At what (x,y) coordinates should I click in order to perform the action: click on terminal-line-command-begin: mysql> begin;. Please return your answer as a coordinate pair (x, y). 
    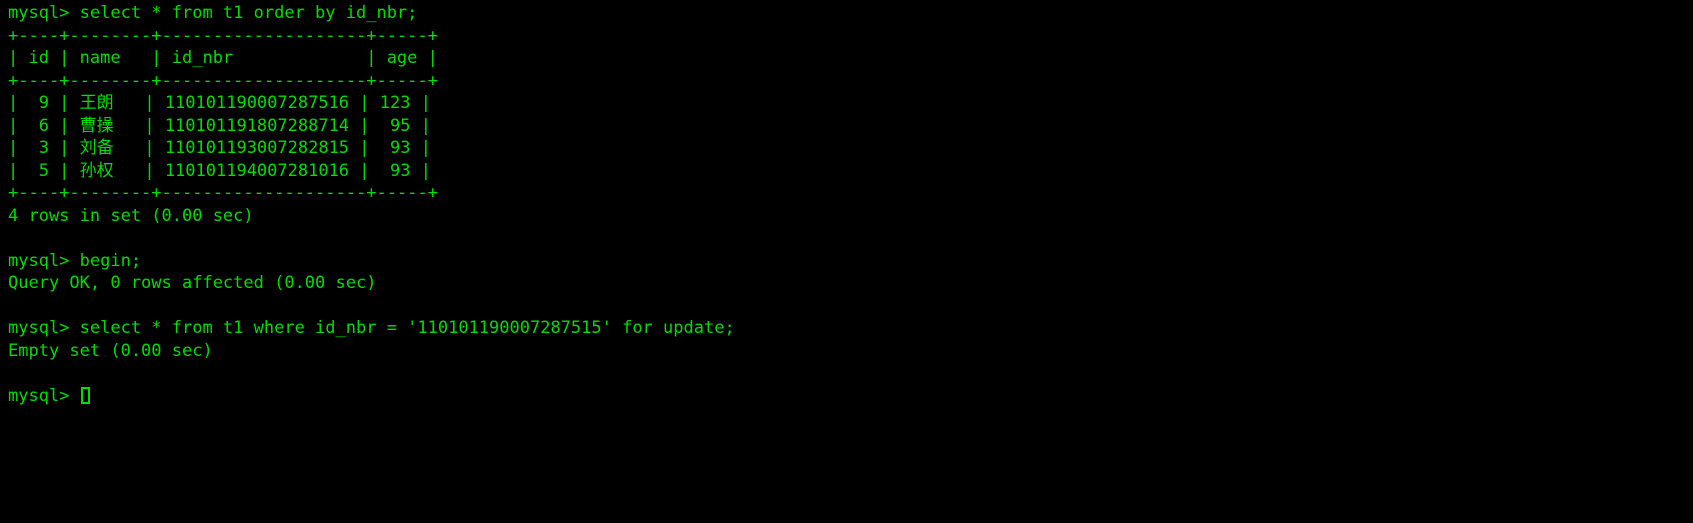
    Looking at the image, I should click on (75, 260).